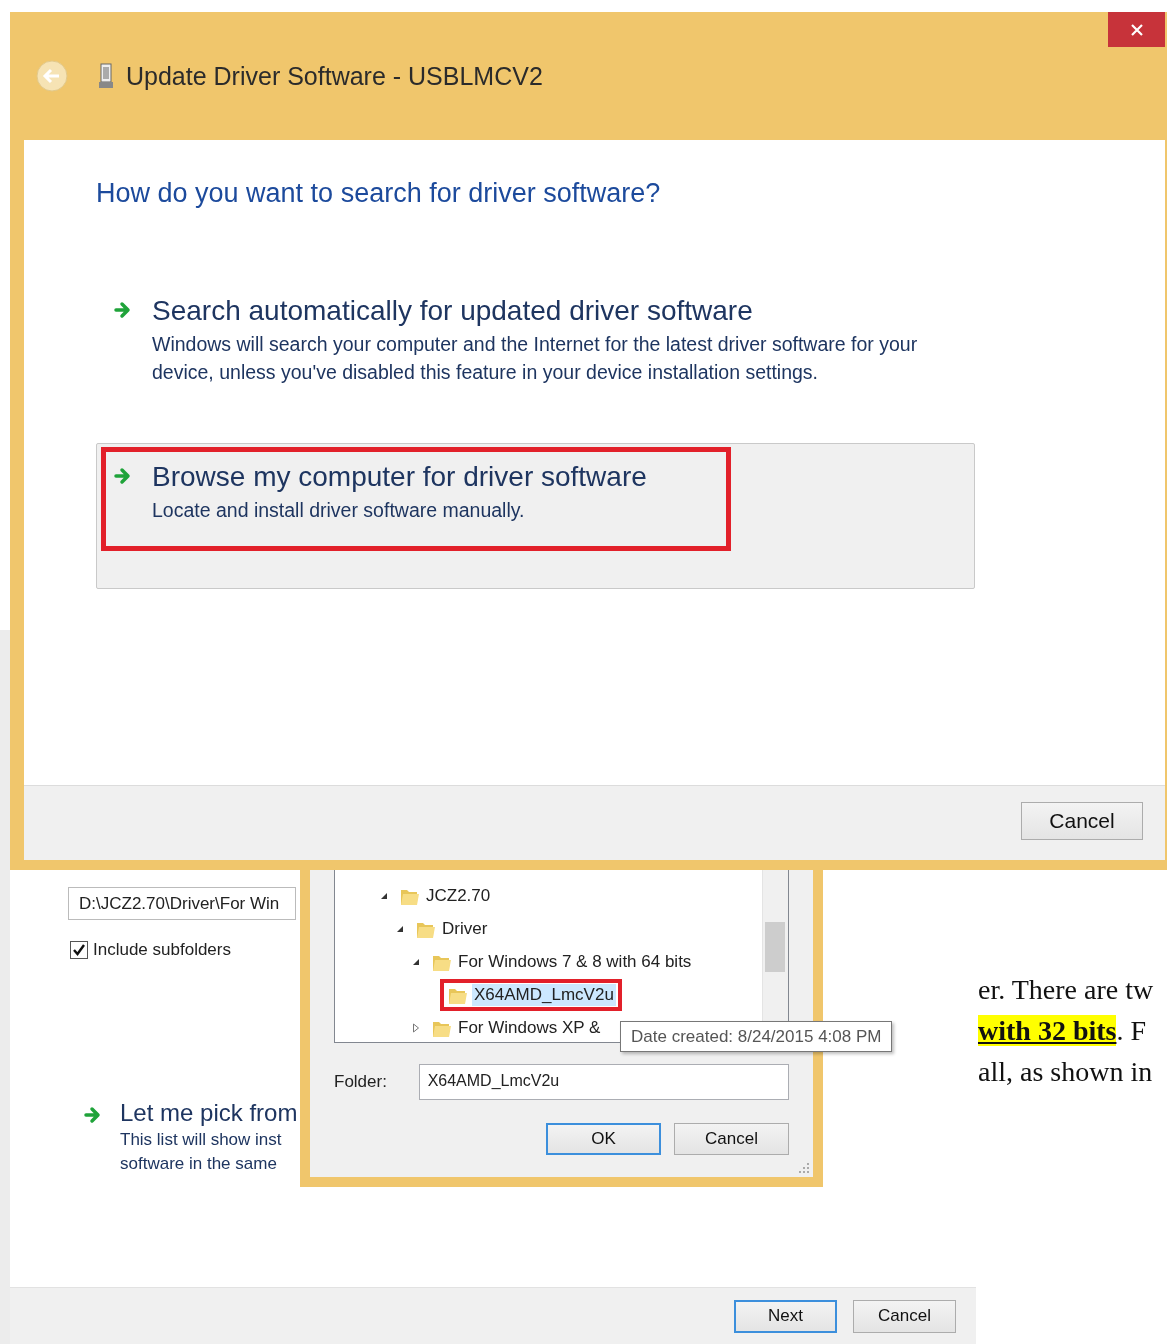  What do you see at coordinates (535, 358) in the screenshot?
I see `option-description: Windows will search your computer and the Internet for the latest driver software for your device, unless you've disabled this feature in your device installation settings.` at bounding box center [535, 358].